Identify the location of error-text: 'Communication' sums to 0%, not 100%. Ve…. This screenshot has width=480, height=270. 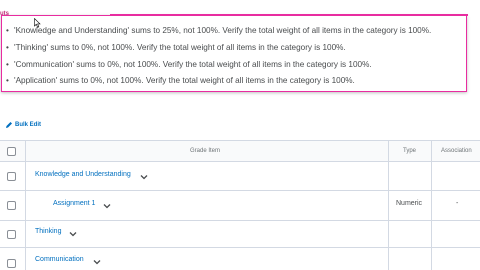
(193, 64).